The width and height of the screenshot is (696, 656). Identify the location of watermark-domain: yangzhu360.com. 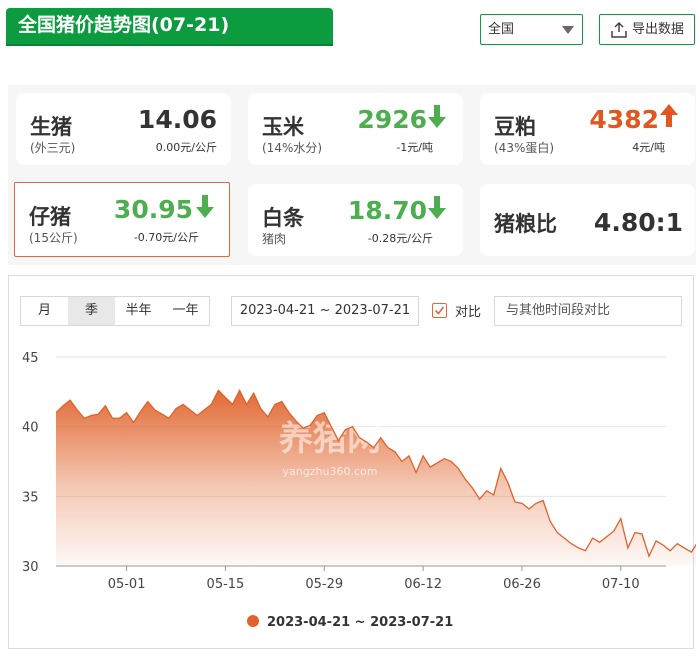
(330, 471).